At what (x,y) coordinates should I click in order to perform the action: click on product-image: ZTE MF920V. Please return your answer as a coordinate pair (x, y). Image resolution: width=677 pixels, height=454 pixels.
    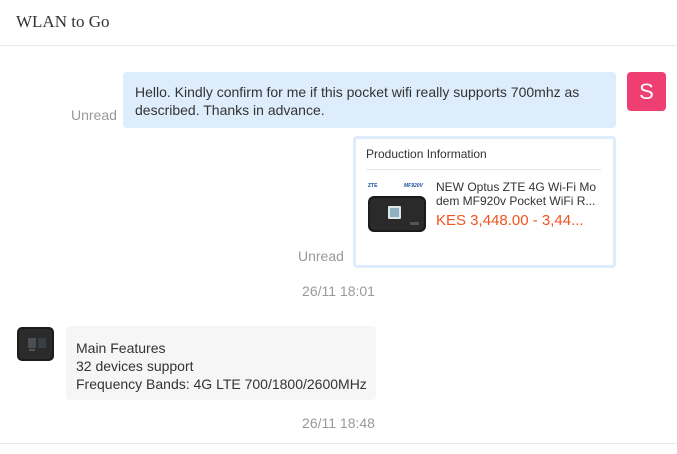
    Looking at the image, I should click on (397, 207).